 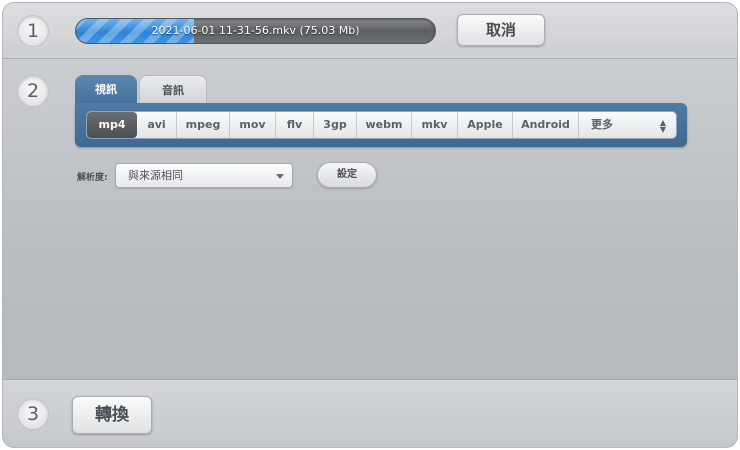 I want to click on progress-file-text: 2021-06-01 11-31-56.mkv (75.03 Mb), so click(x=255, y=30).